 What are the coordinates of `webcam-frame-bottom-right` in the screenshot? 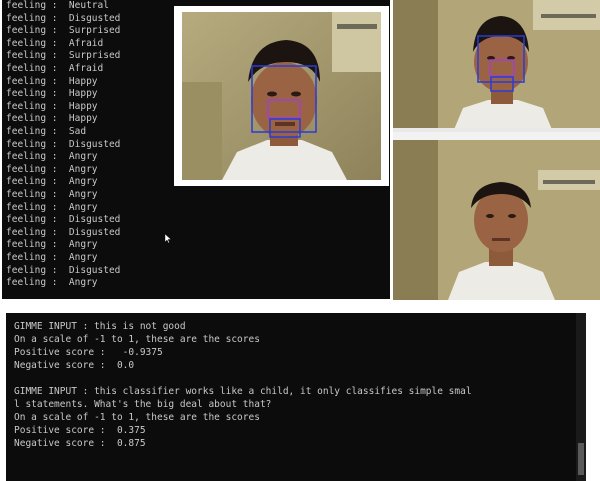 It's located at (496, 220).